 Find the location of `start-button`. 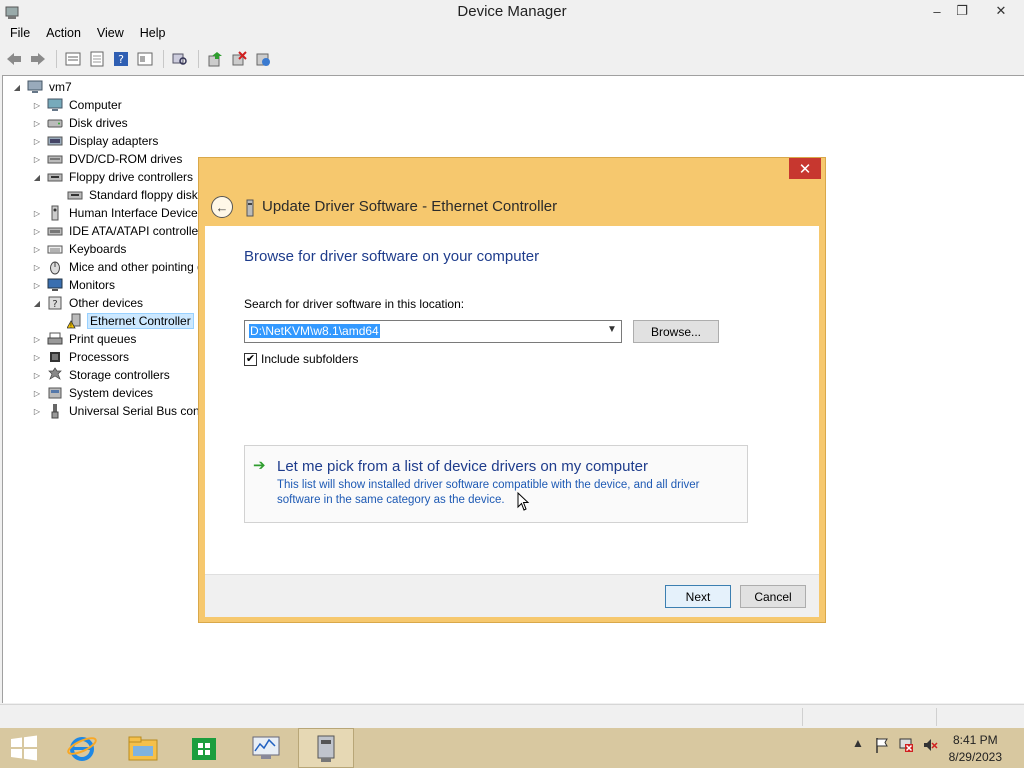

start-button is located at coordinates (24, 748).